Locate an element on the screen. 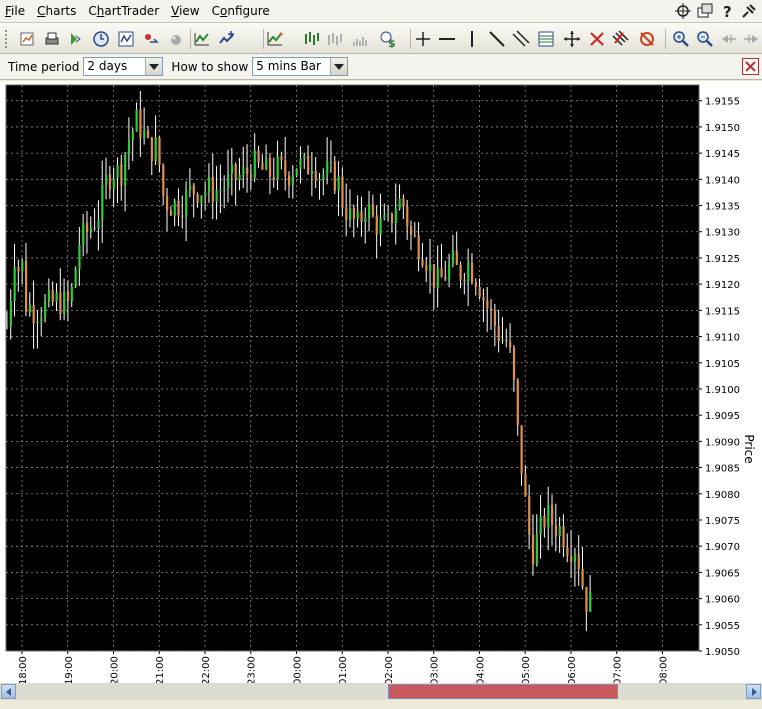 The height and width of the screenshot is (709, 762). volume-bar-button is located at coordinates (360, 39).